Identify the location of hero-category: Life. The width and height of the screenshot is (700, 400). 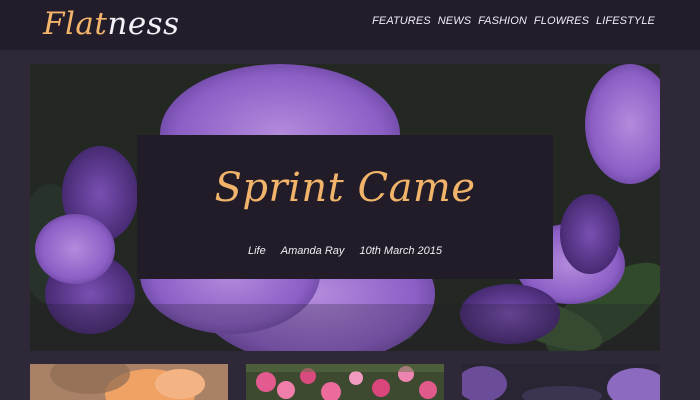
(257, 251).